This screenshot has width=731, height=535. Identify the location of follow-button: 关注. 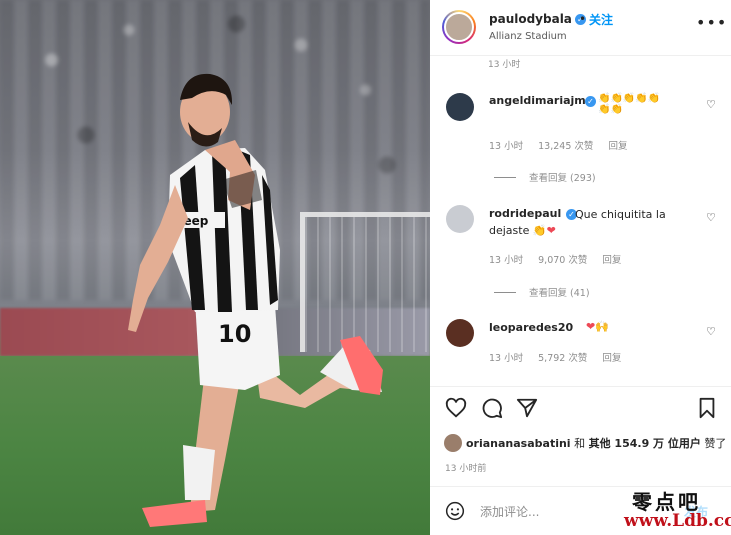
(601, 19).